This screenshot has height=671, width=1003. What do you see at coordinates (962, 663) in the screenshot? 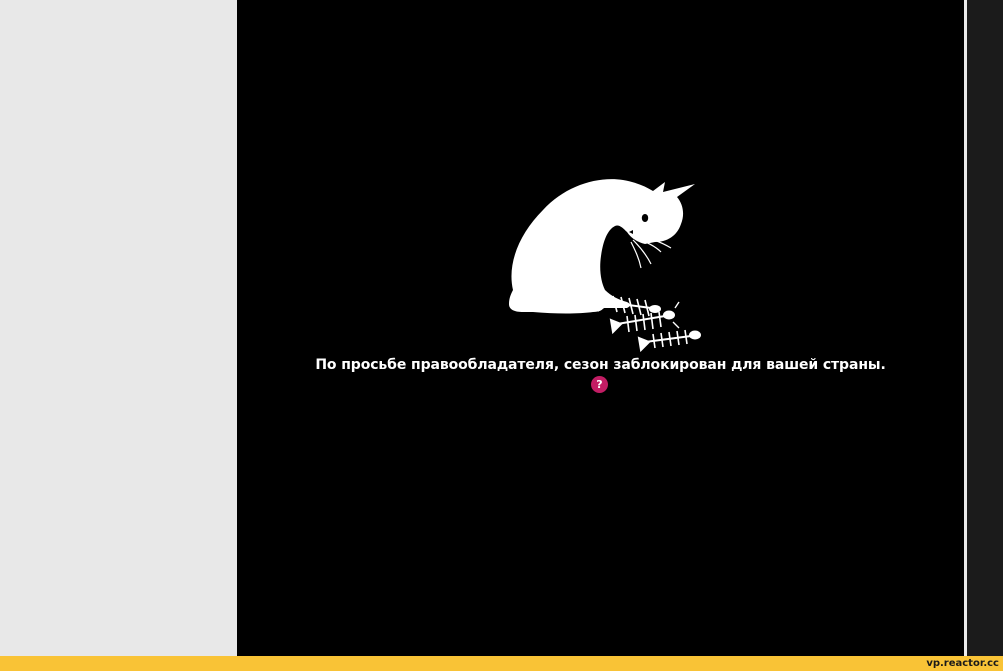
I see `watermark: vp.reactor.cc` at bounding box center [962, 663].